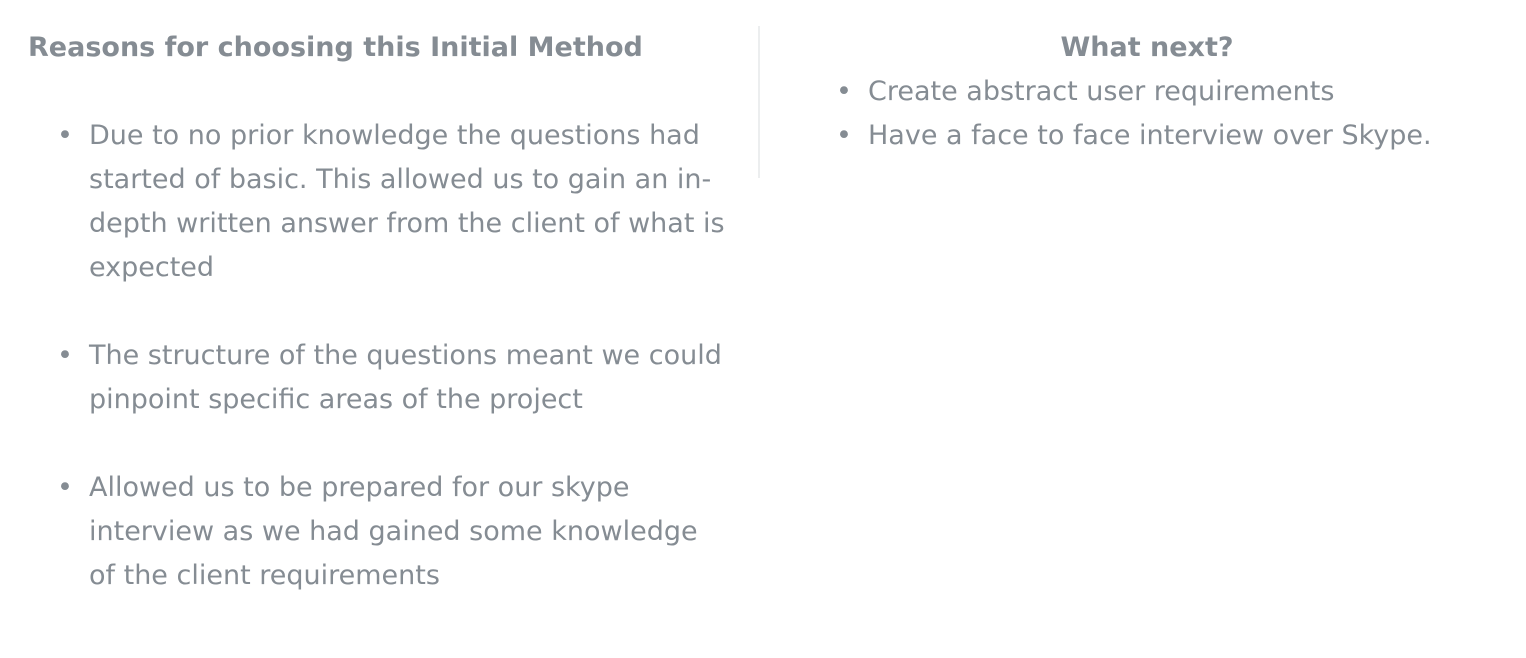 This screenshot has height=658, width=1526. Describe the element at coordinates (759, 102) in the screenshot. I see `column-divider` at that location.